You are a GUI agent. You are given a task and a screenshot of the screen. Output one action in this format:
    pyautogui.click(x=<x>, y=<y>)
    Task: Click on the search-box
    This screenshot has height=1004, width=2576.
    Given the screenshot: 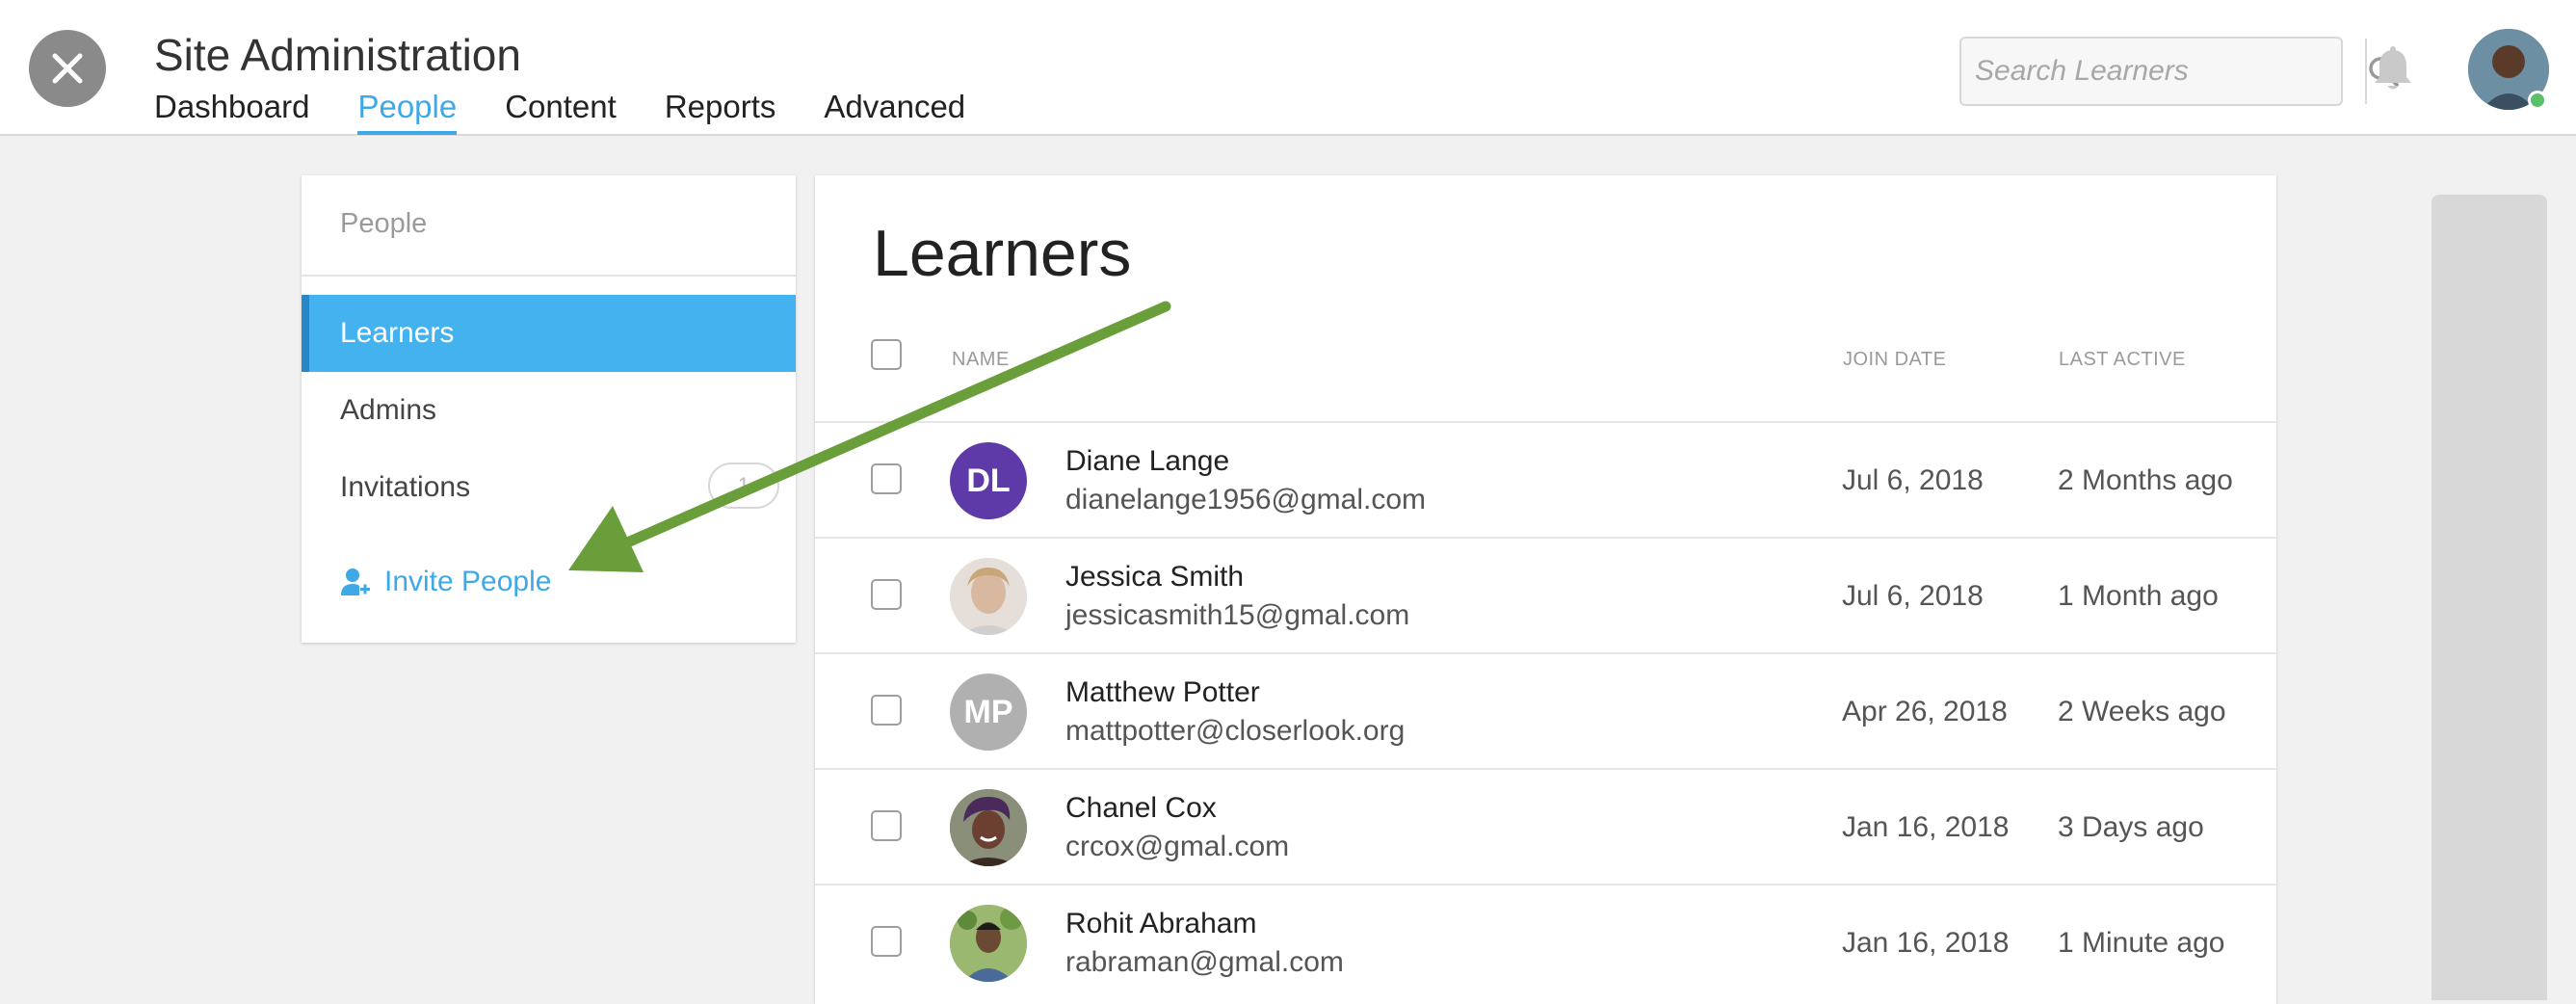 What is the action you would take?
    pyautogui.click(x=2180, y=71)
    